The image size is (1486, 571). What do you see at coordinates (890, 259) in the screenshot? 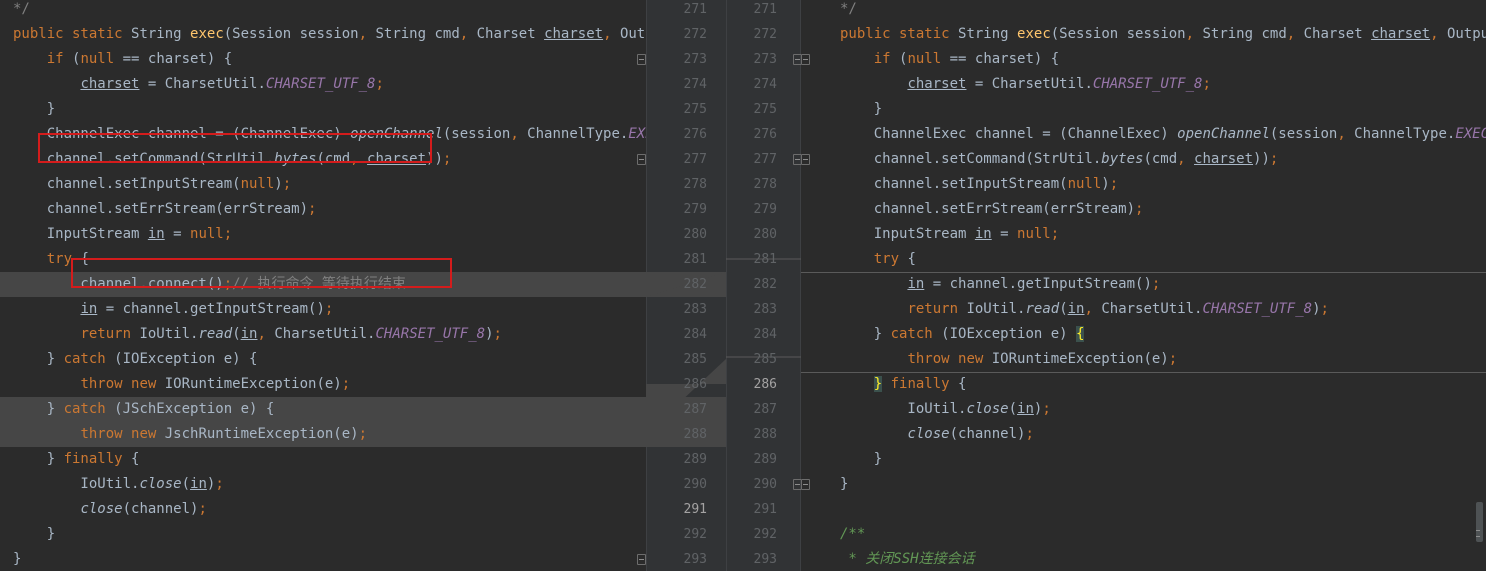
I see `code-token: try` at bounding box center [890, 259].